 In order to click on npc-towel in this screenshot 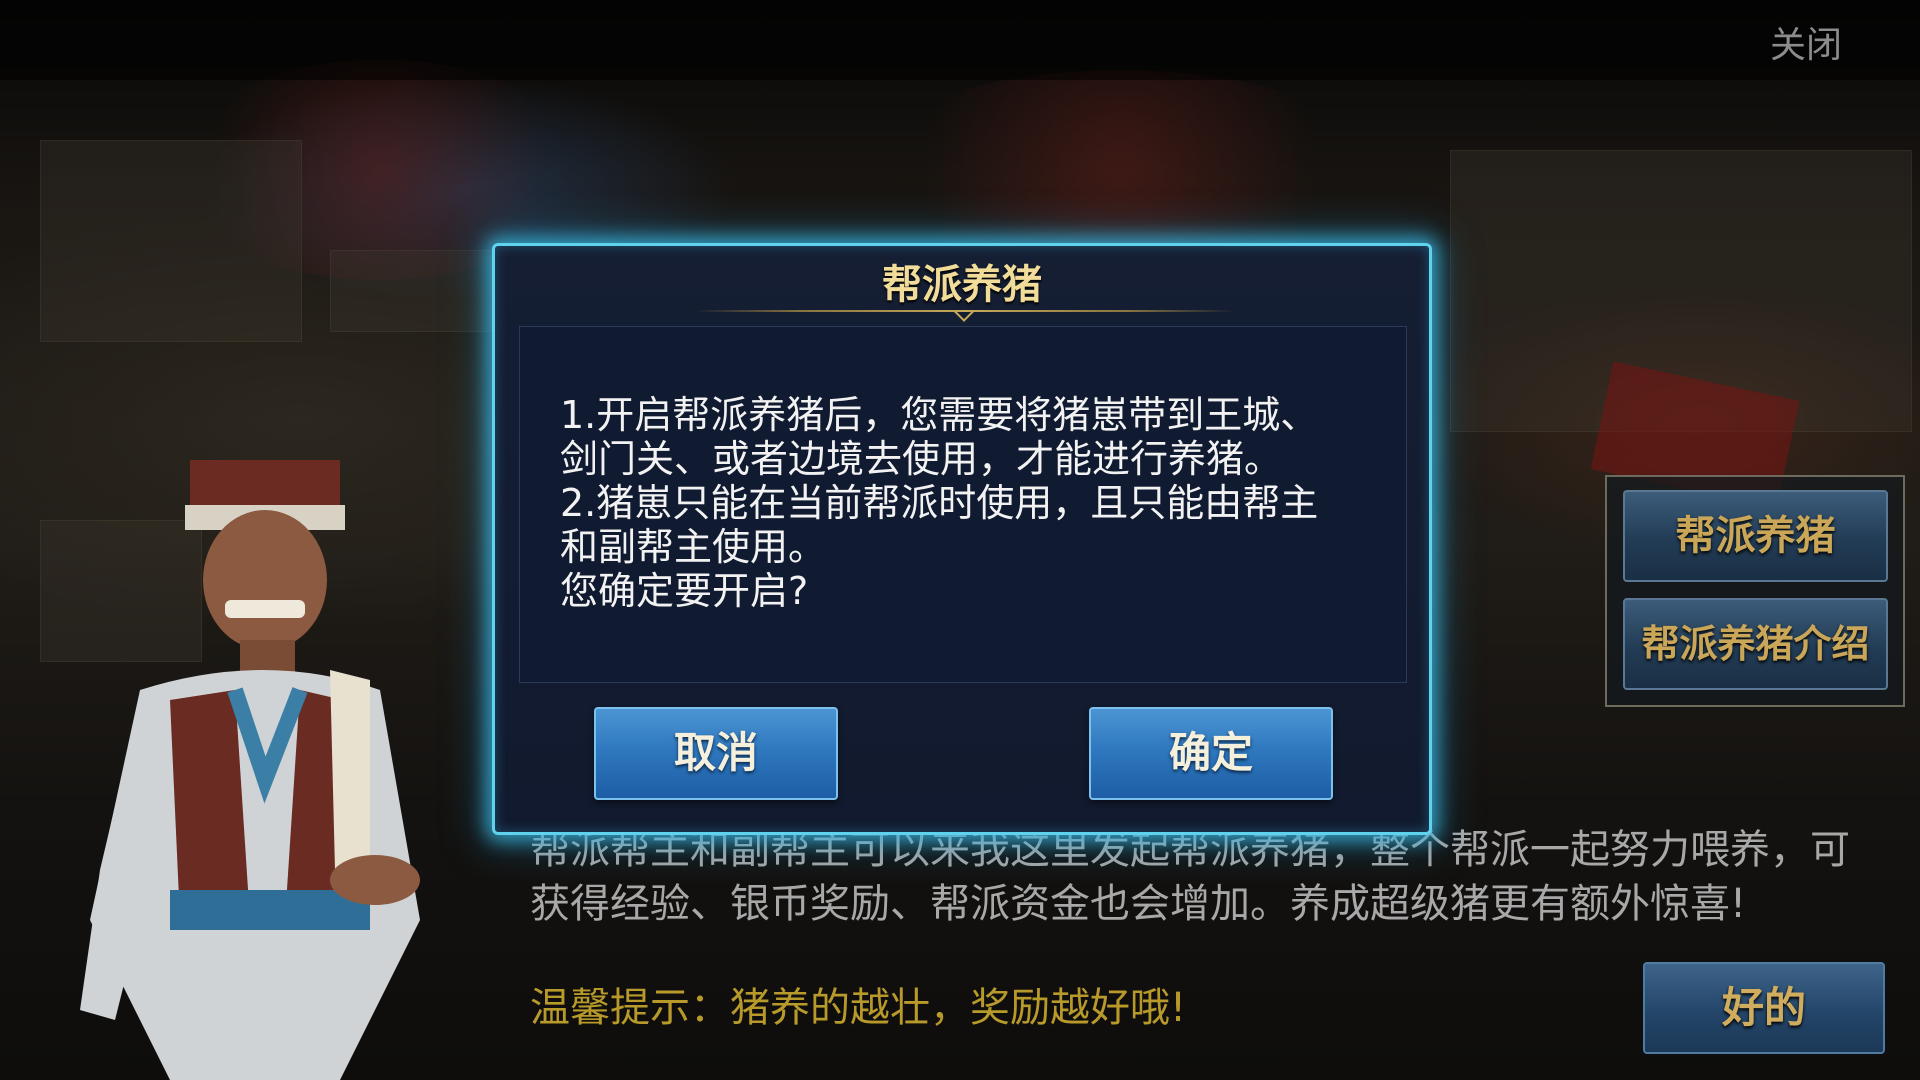, I will do `click(350, 775)`.